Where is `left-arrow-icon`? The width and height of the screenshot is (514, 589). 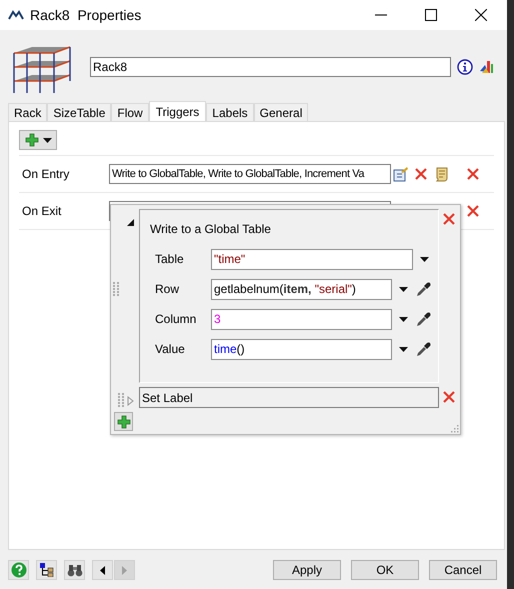
left-arrow-icon is located at coordinates (102, 570).